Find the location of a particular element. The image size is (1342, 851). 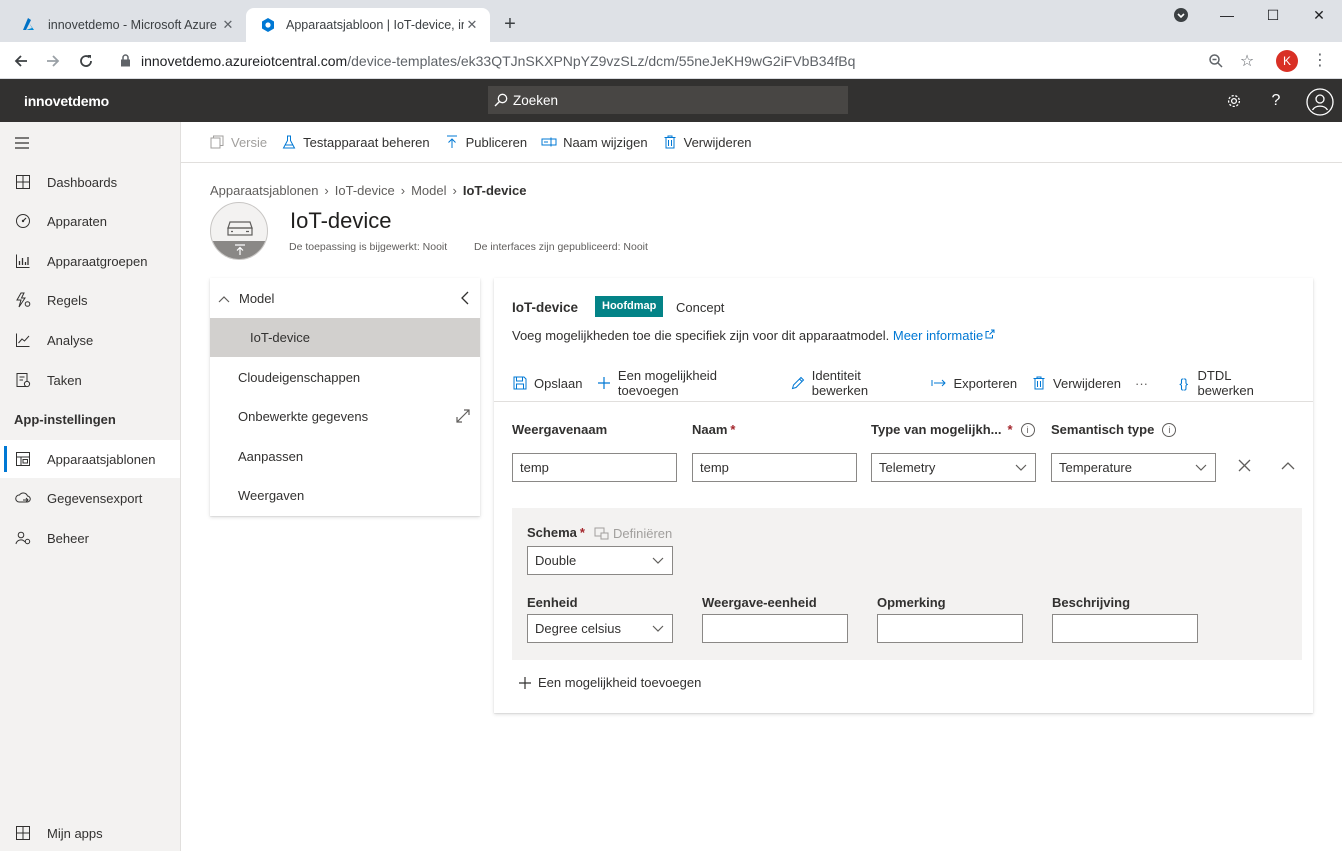

publish-button: Publiceren is located at coordinates (485, 142).